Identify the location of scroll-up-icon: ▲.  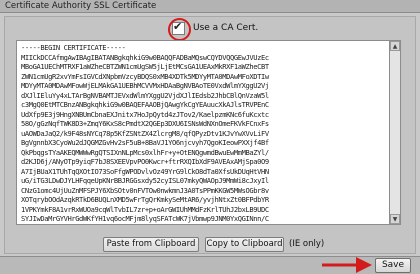
(395, 46).